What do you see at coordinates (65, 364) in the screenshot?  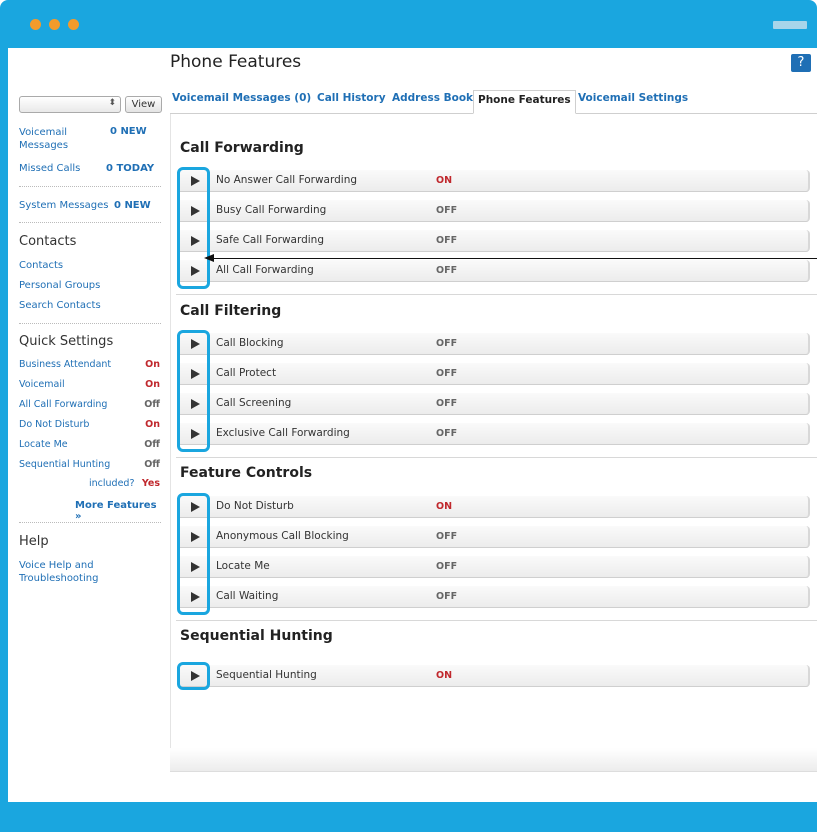 I see `quick-setting-business-attendant: Business Attendant` at bounding box center [65, 364].